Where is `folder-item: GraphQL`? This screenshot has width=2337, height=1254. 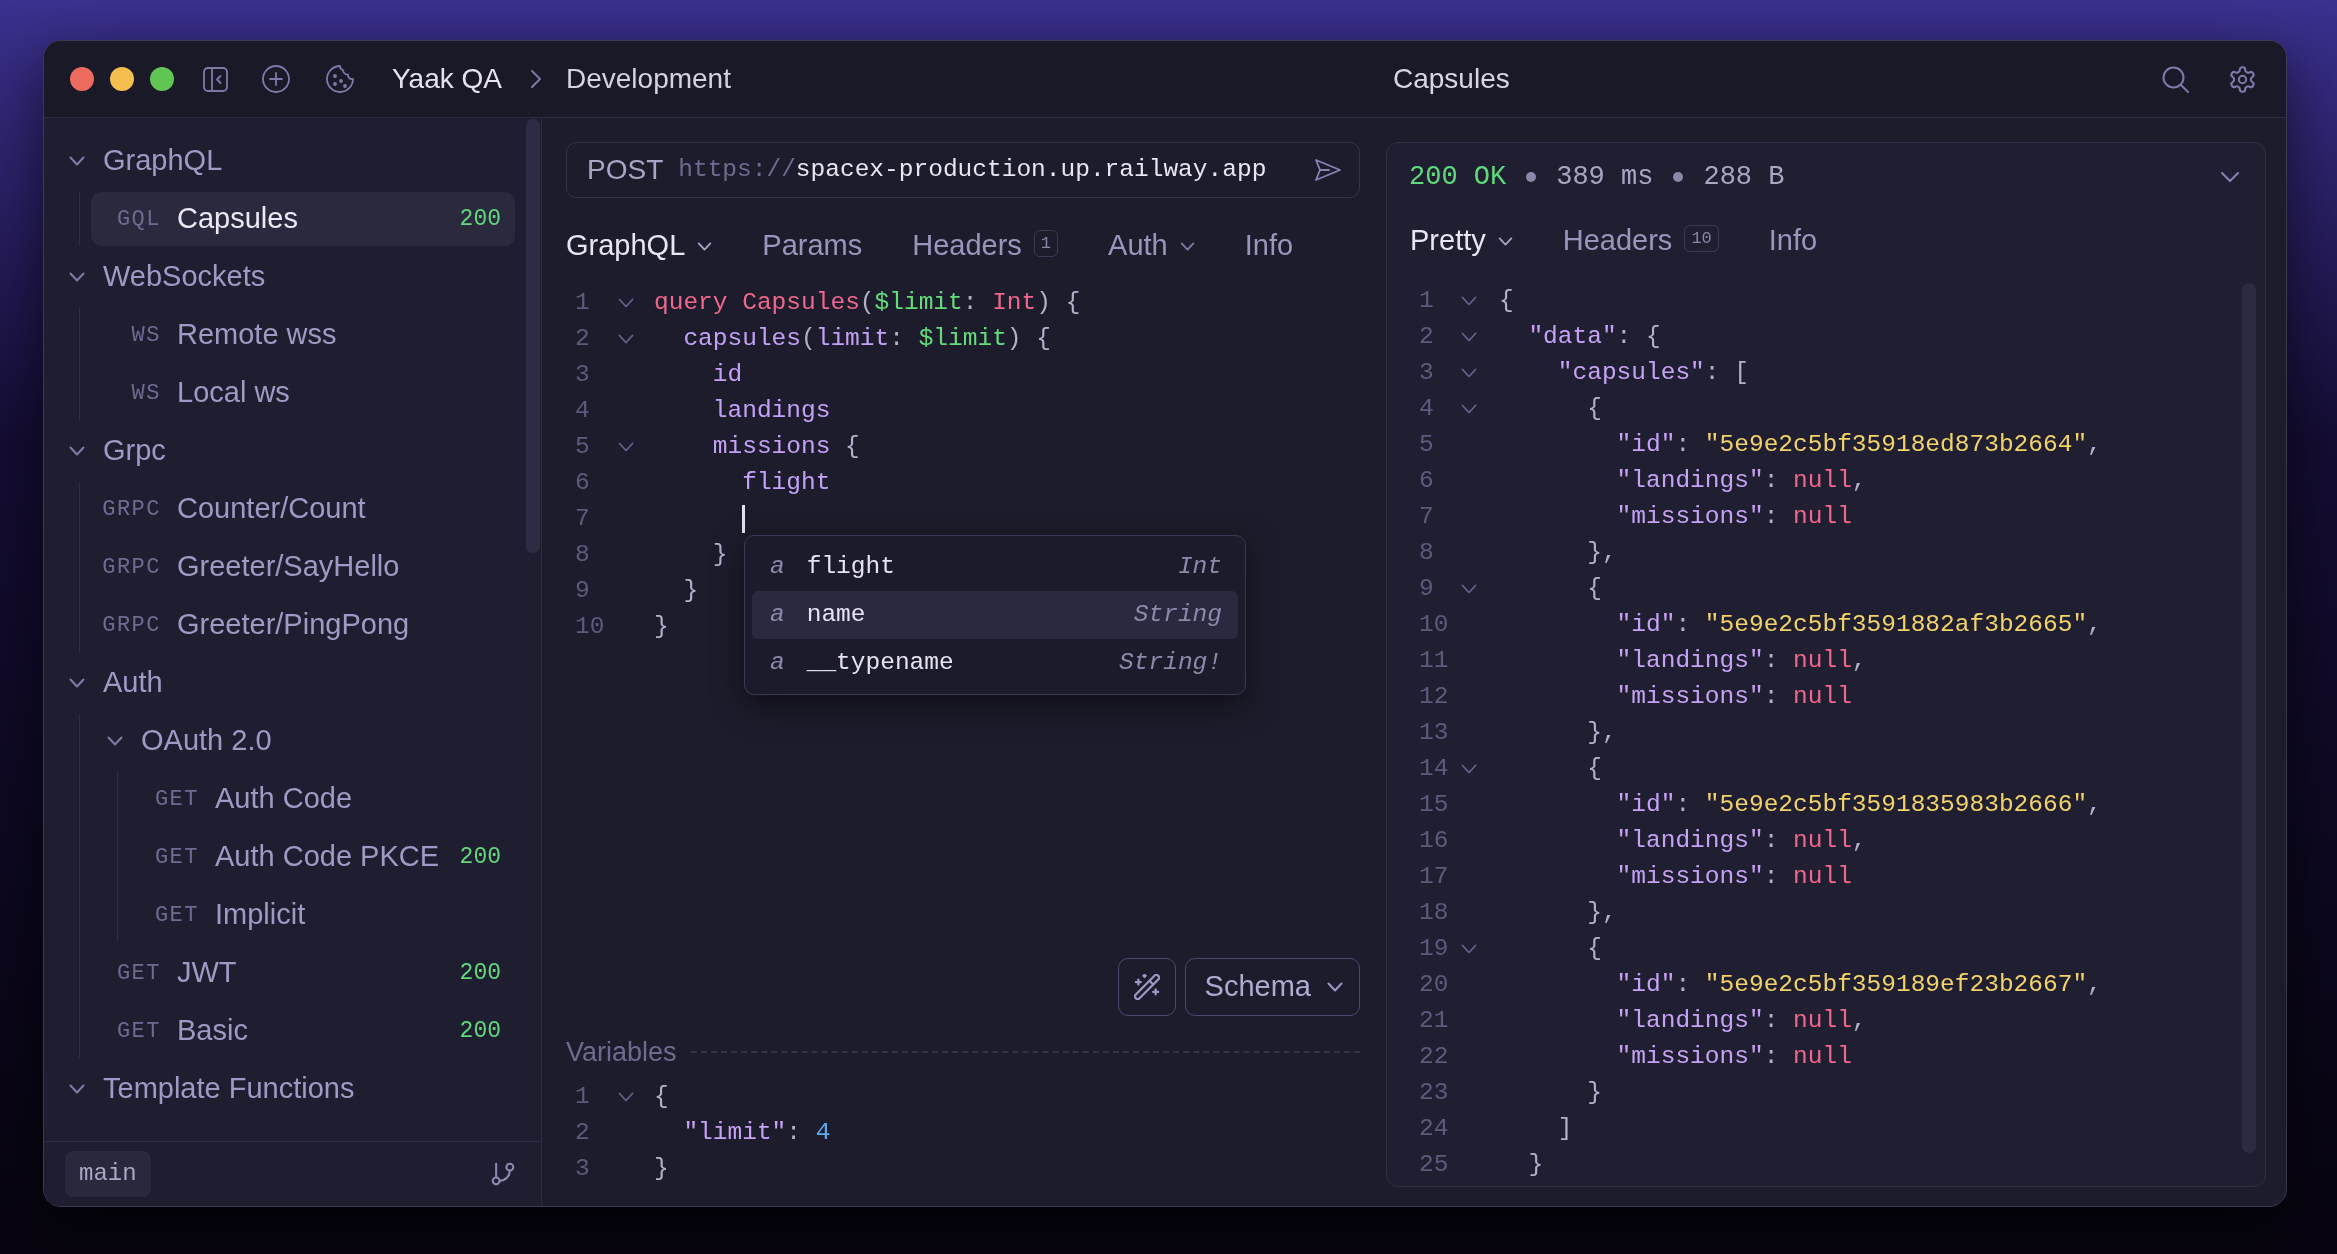
folder-item: GraphQL is located at coordinates (284, 161).